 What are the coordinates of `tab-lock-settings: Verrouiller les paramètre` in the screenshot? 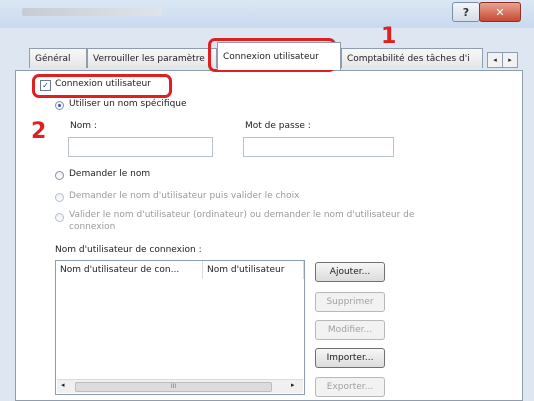 It's located at (152, 58).